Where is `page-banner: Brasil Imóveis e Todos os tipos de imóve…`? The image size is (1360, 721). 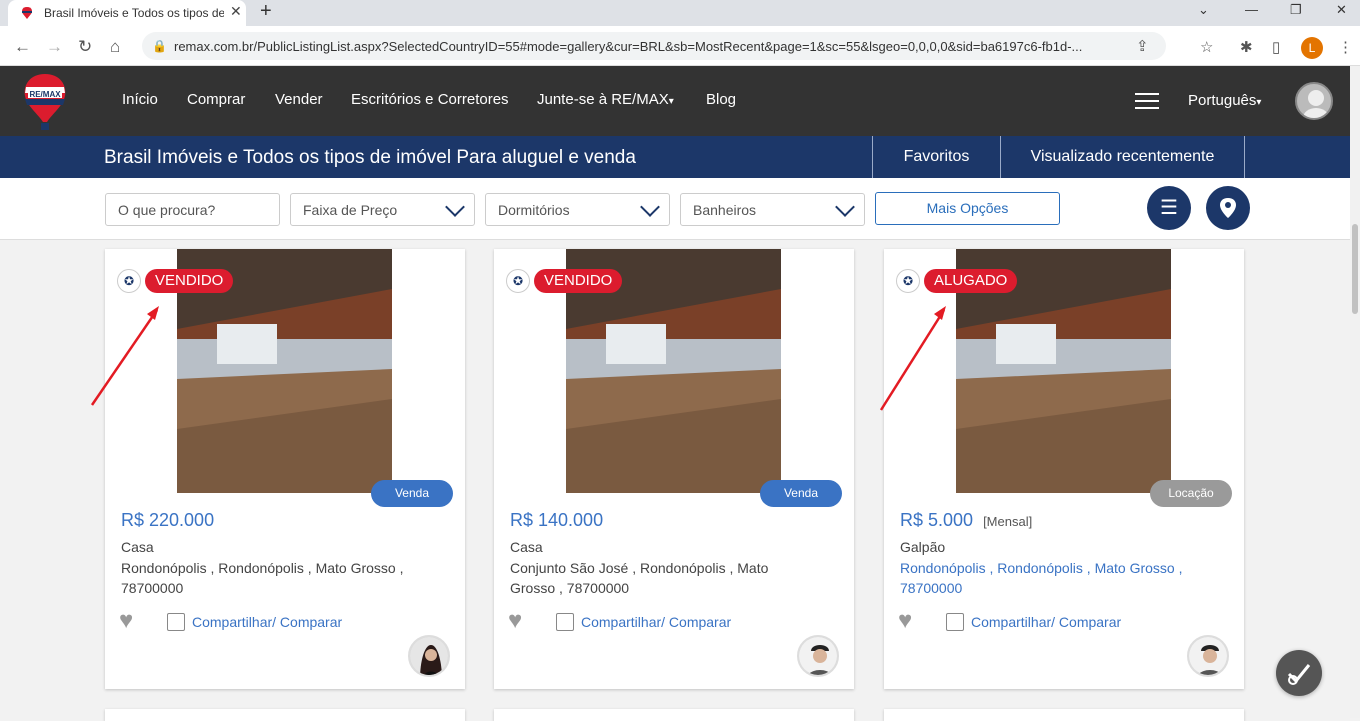
page-banner: Brasil Imóveis e Todos os tipos de imóve… is located at coordinates (675, 157).